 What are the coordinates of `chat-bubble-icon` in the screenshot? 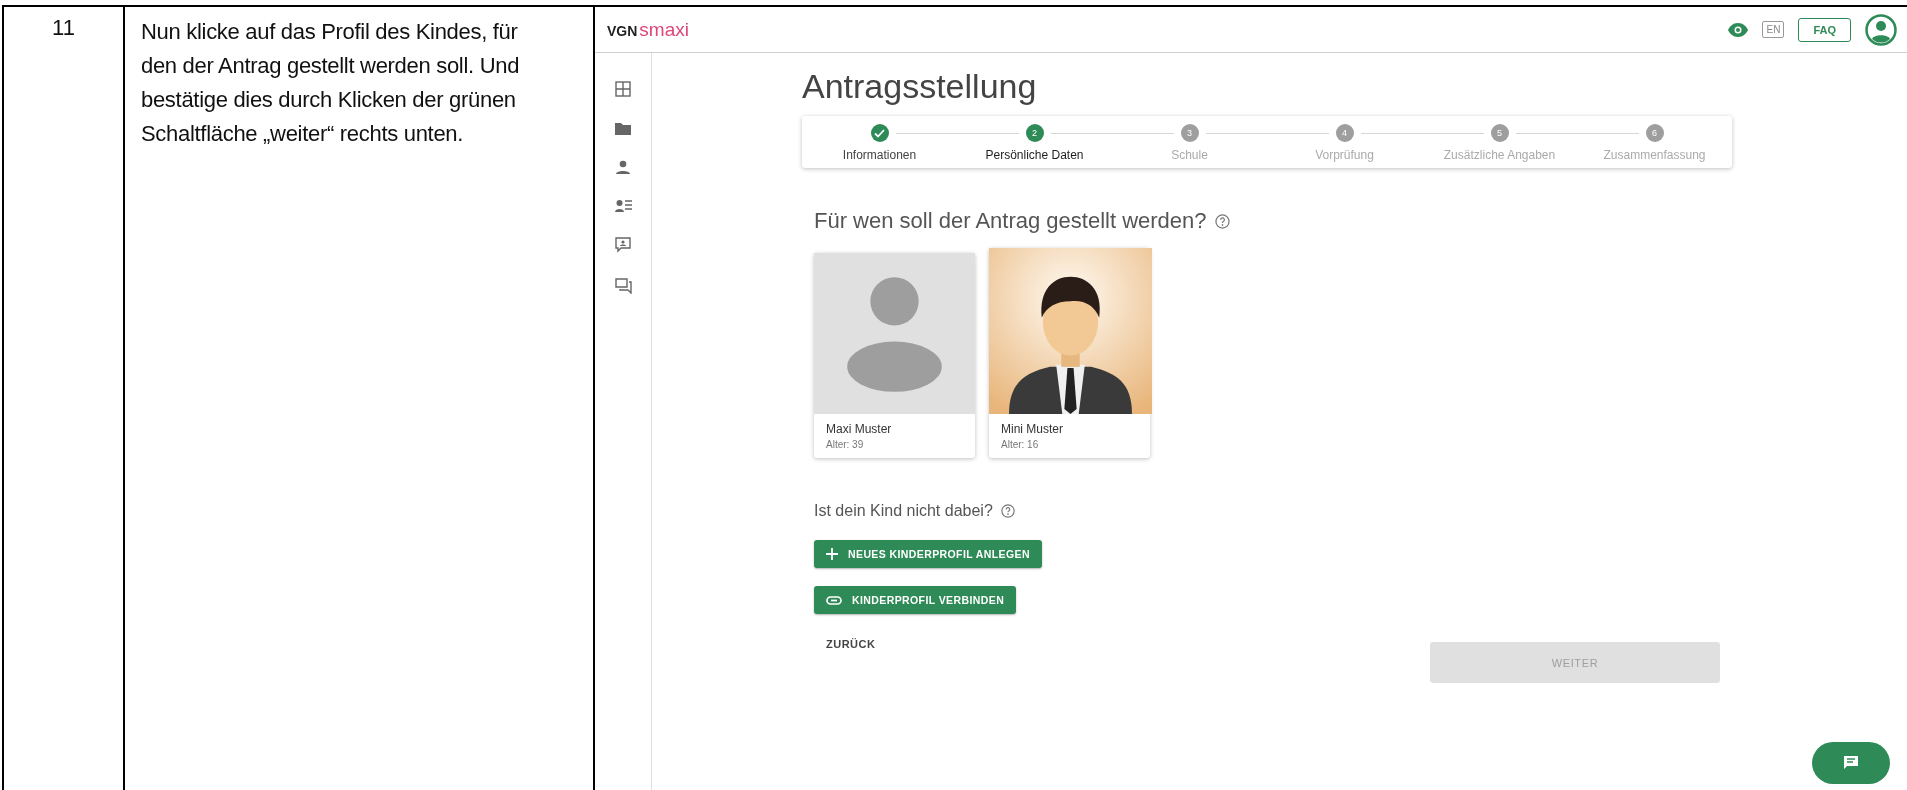 It's located at (1851, 763).